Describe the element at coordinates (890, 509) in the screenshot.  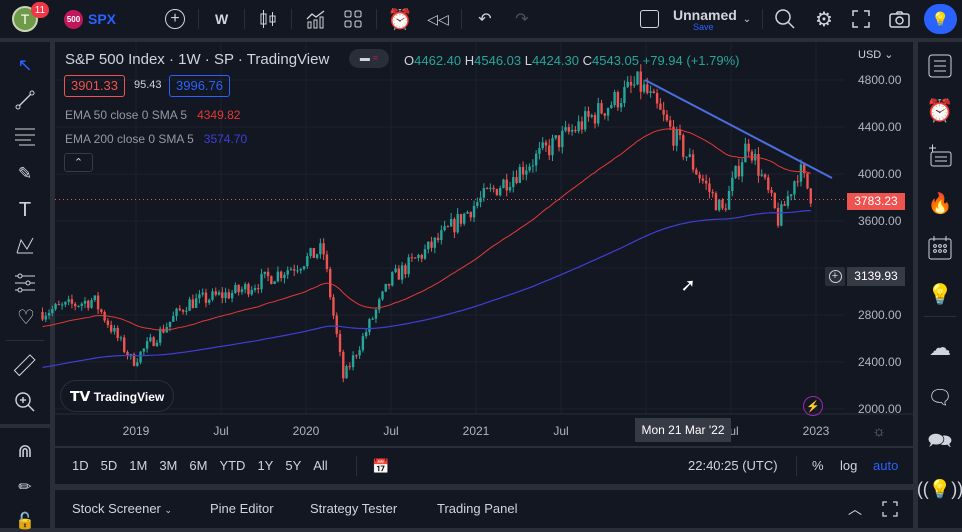
I see `maximize-panel-icon` at that location.